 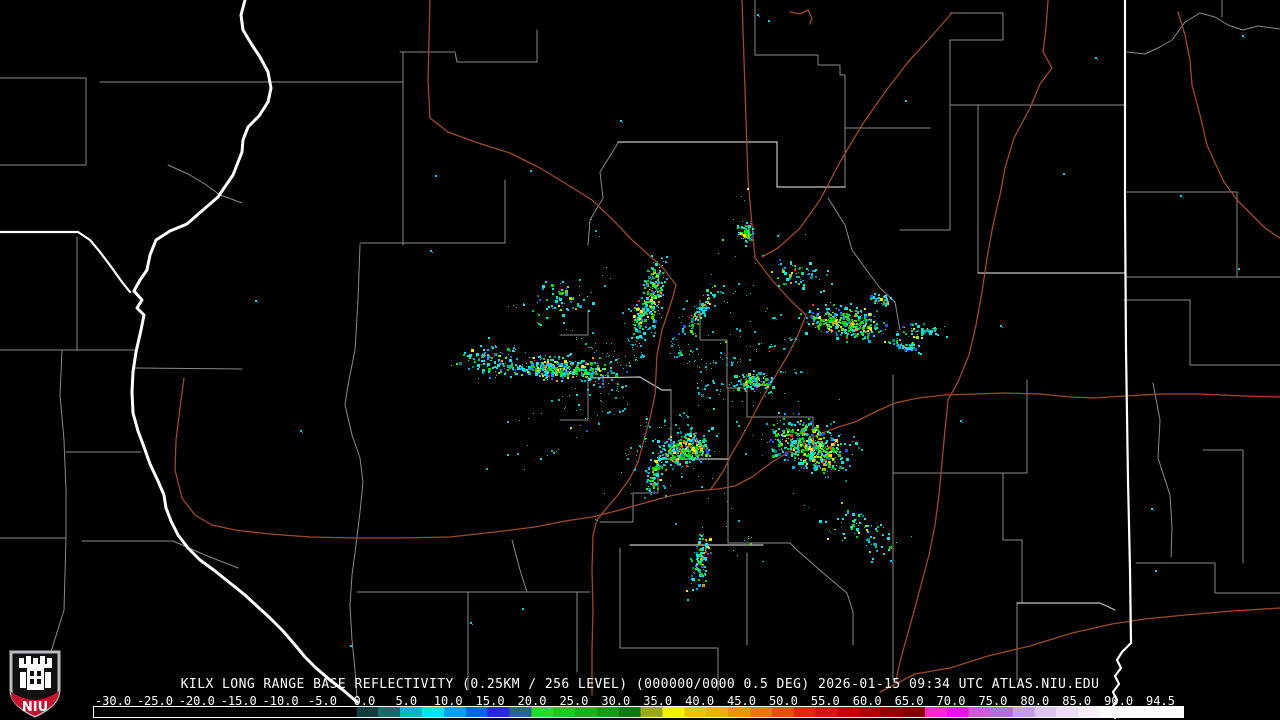 I want to click on niu-logo: NIU, so click(x=35, y=684).